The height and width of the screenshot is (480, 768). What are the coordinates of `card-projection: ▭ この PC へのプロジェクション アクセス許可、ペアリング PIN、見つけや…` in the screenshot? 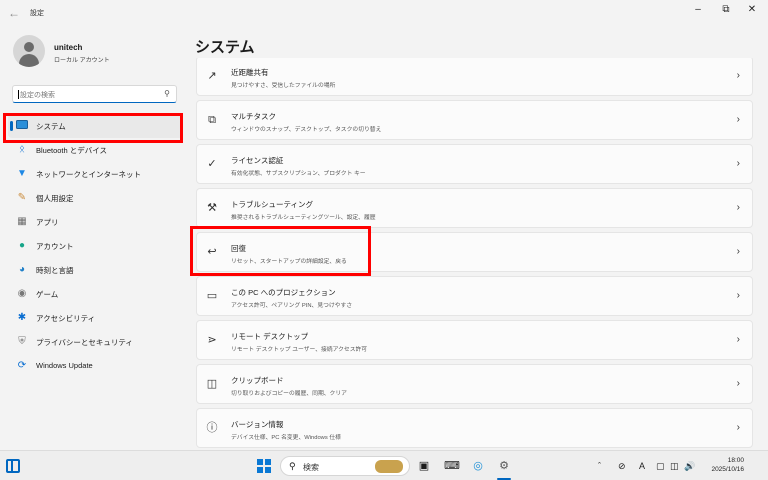 It's located at (474, 296).